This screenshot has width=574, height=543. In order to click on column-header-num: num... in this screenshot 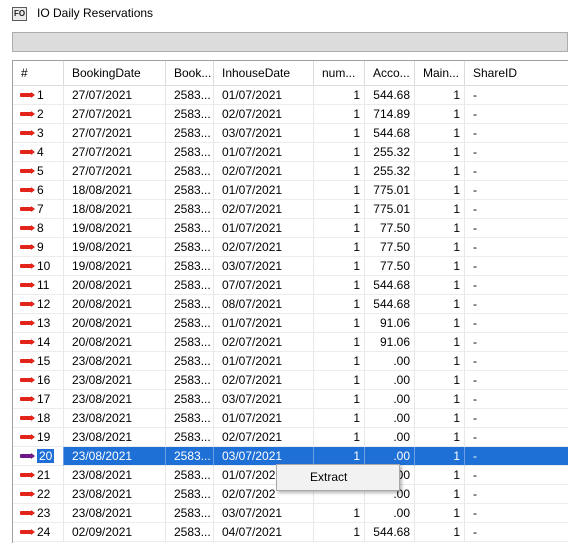, I will do `click(339, 73)`.